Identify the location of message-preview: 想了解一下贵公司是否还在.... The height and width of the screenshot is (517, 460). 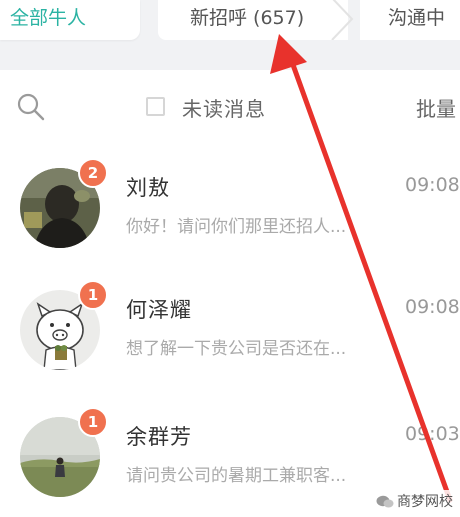
(236, 349).